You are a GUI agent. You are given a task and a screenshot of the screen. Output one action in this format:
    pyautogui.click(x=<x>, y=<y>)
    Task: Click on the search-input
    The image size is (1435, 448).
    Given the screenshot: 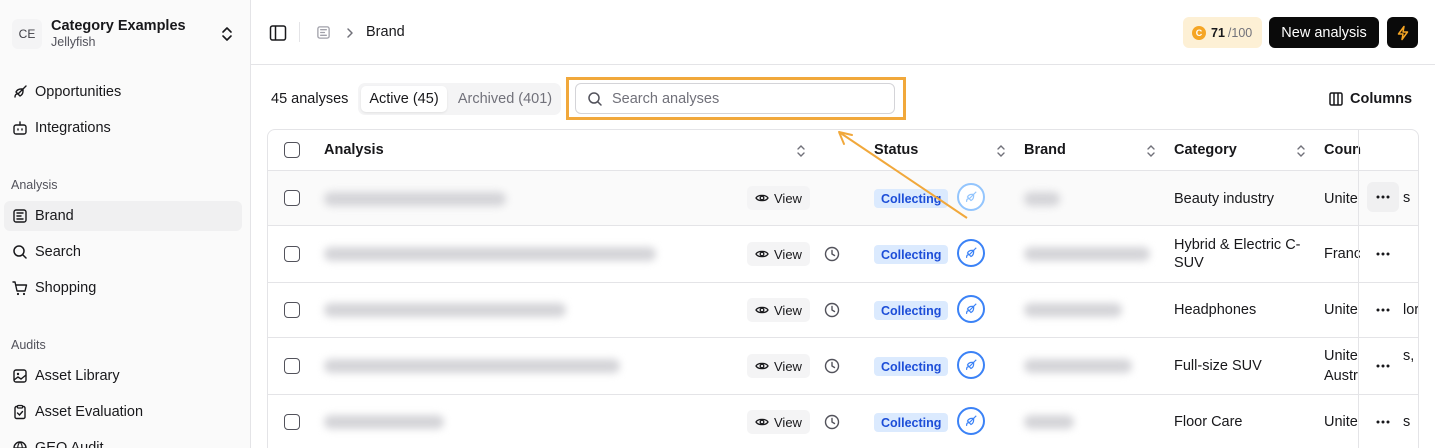 What is the action you would take?
    pyautogui.click(x=747, y=98)
    